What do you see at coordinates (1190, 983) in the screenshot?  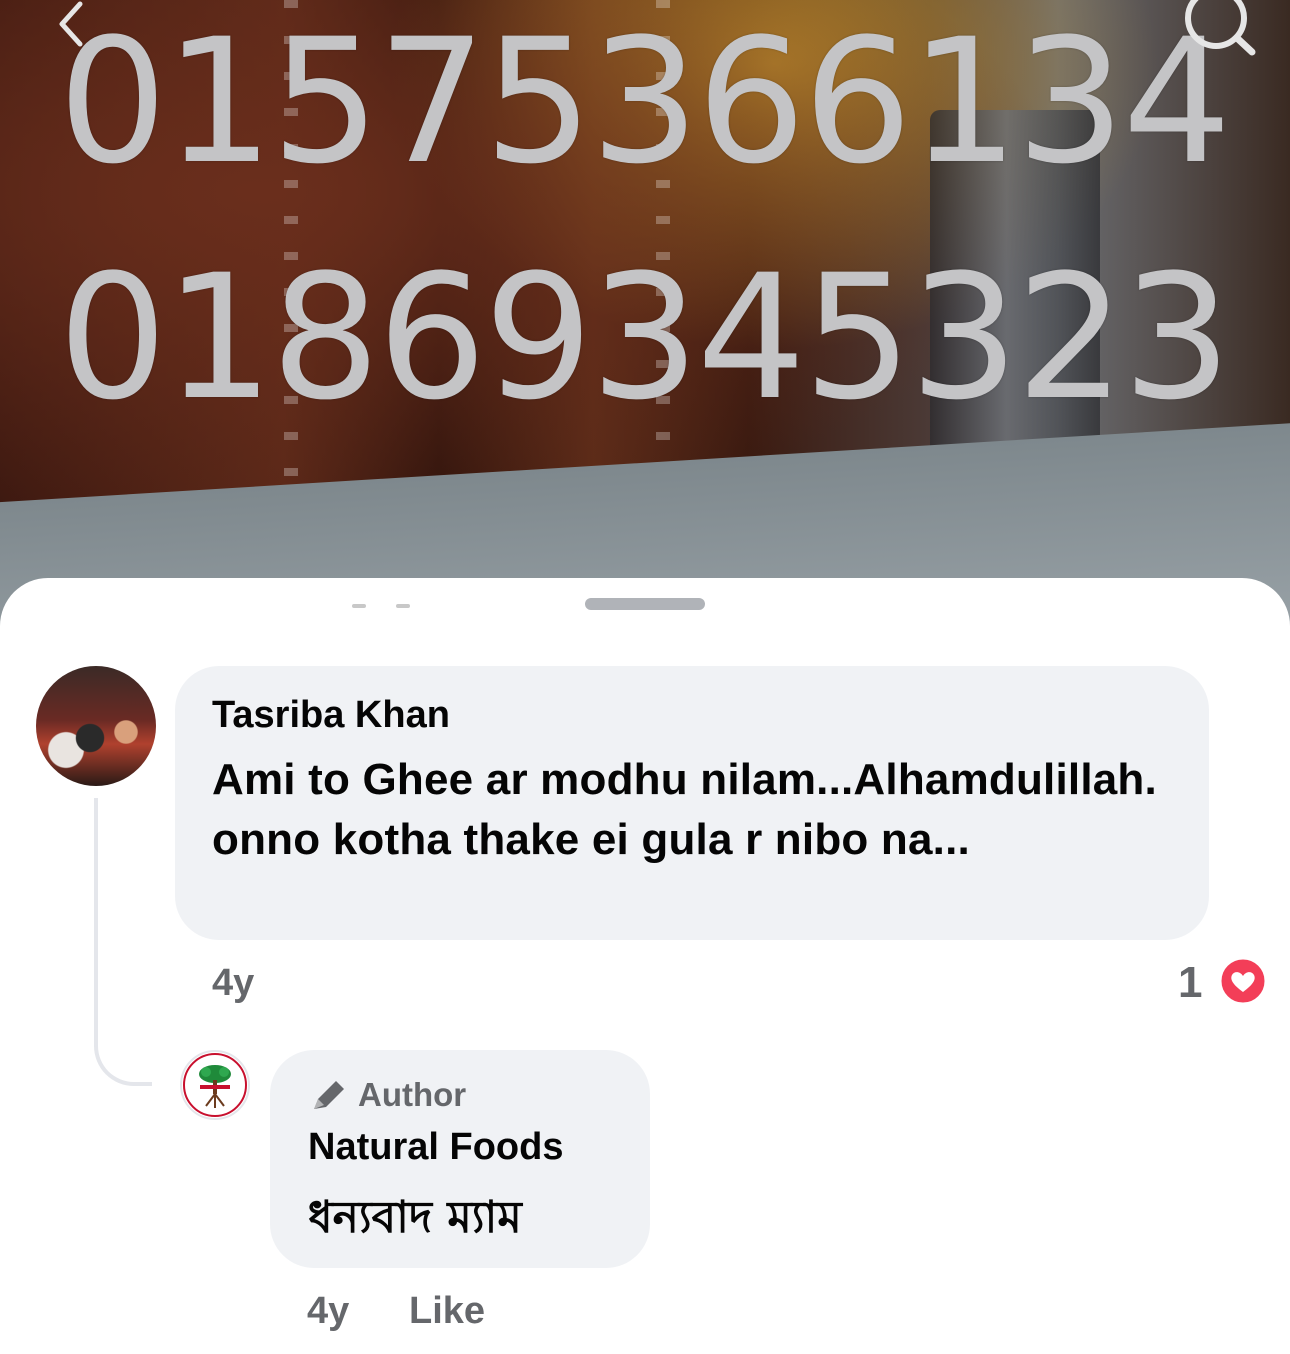 I see `reaction-count: 1` at bounding box center [1190, 983].